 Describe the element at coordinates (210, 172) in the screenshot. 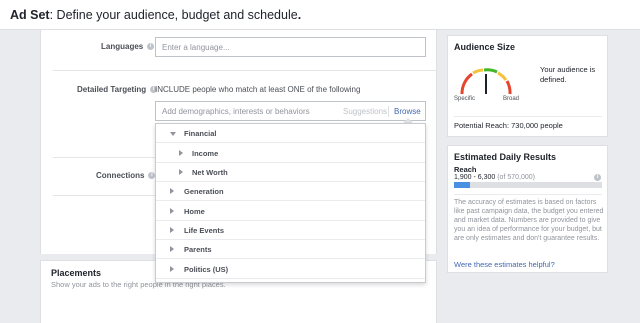

I see `dropdown-item-label: Net Worth` at that location.